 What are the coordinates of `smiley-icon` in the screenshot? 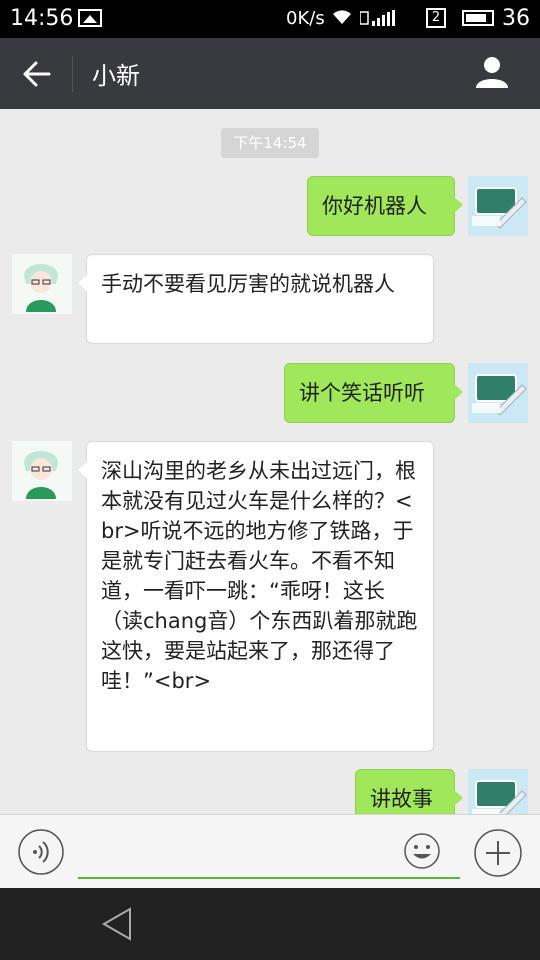 It's located at (422, 851).